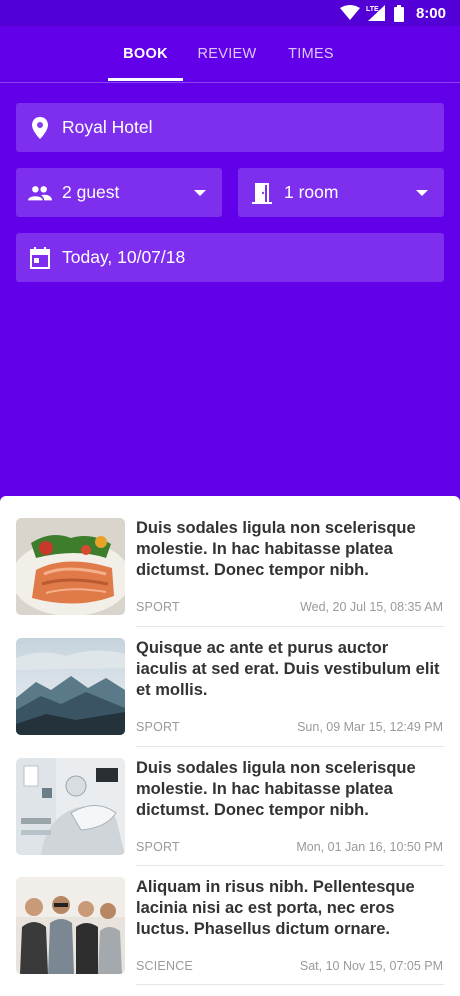 Image resolution: width=460 pixels, height=996 pixels. I want to click on article-date: Mon, 01 Jan 16, 10:50 PM, so click(369, 847).